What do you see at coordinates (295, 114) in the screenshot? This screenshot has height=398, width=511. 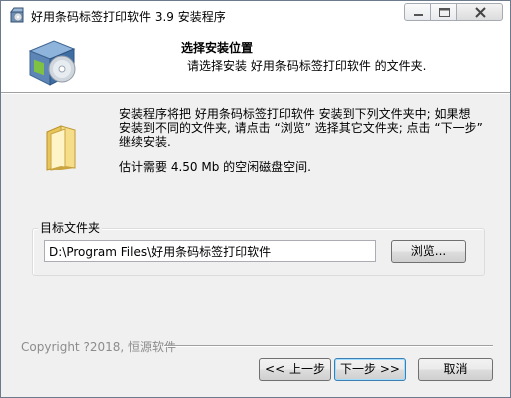 I see `description-line-1: 安装程序将把 好用条码标签打印软件 安装到下列文件夹中; 如果想` at bounding box center [295, 114].